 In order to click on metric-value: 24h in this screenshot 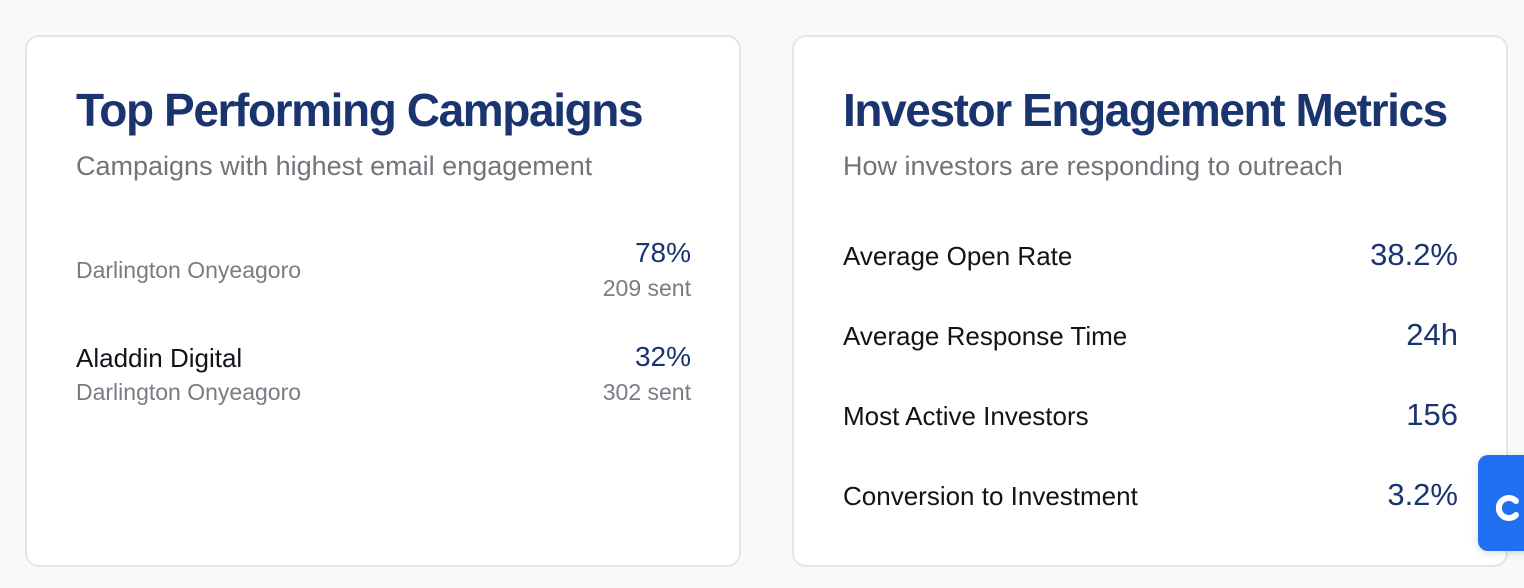, I will do `click(1432, 334)`.